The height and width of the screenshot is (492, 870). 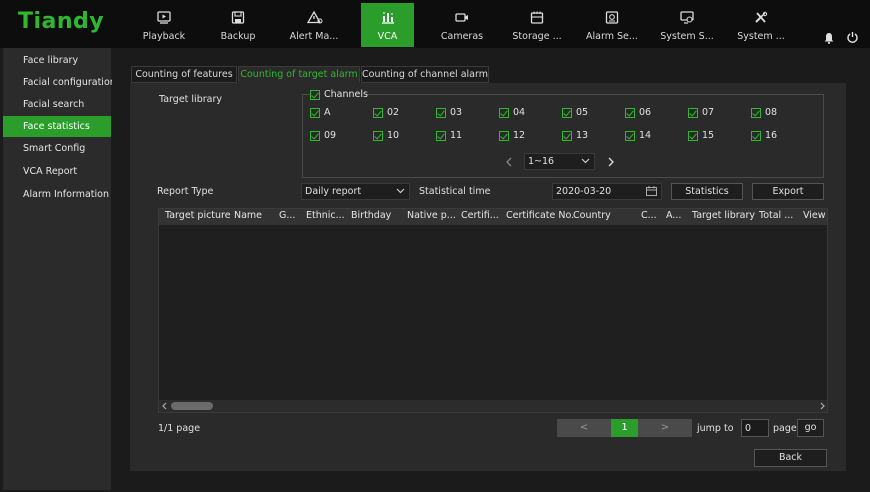 What do you see at coordinates (57, 126) in the screenshot?
I see `sidebar-item-face-statistics: Face statistics` at bounding box center [57, 126].